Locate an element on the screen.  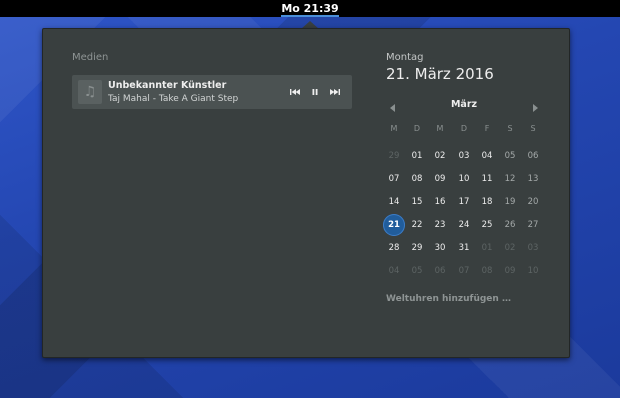
top-bar: Mo 21:39 is located at coordinates (310, 8).